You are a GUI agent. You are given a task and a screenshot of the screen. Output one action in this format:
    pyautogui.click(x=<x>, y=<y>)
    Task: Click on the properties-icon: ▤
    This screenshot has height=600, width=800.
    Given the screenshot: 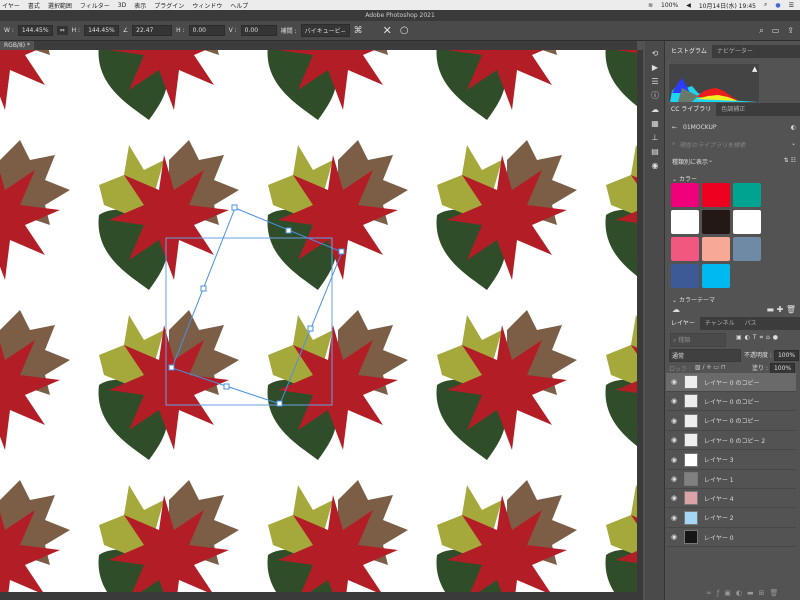 What is the action you would take?
    pyautogui.click(x=655, y=152)
    